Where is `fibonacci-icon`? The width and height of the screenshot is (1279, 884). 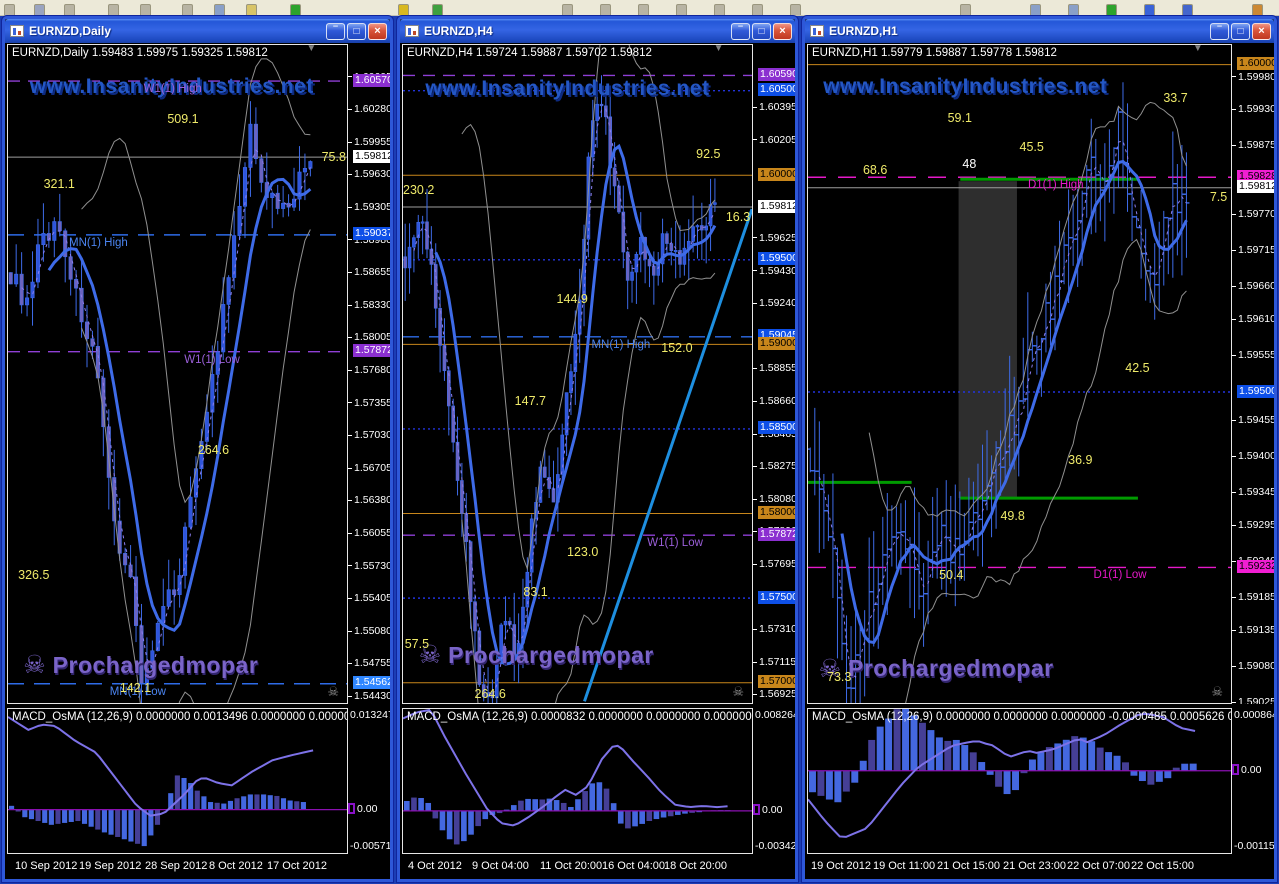 fibonacci-icon is located at coordinates (187, 9).